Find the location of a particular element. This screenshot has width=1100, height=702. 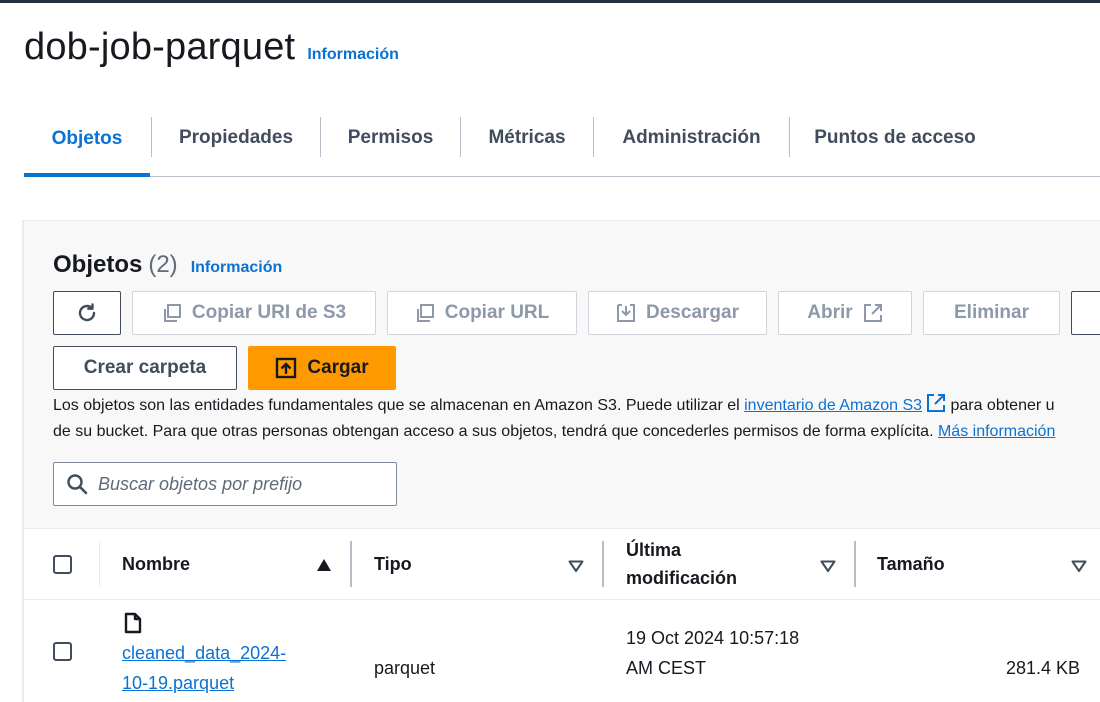

file-name-line: 10-19.parquet is located at coordinates (178, 683).